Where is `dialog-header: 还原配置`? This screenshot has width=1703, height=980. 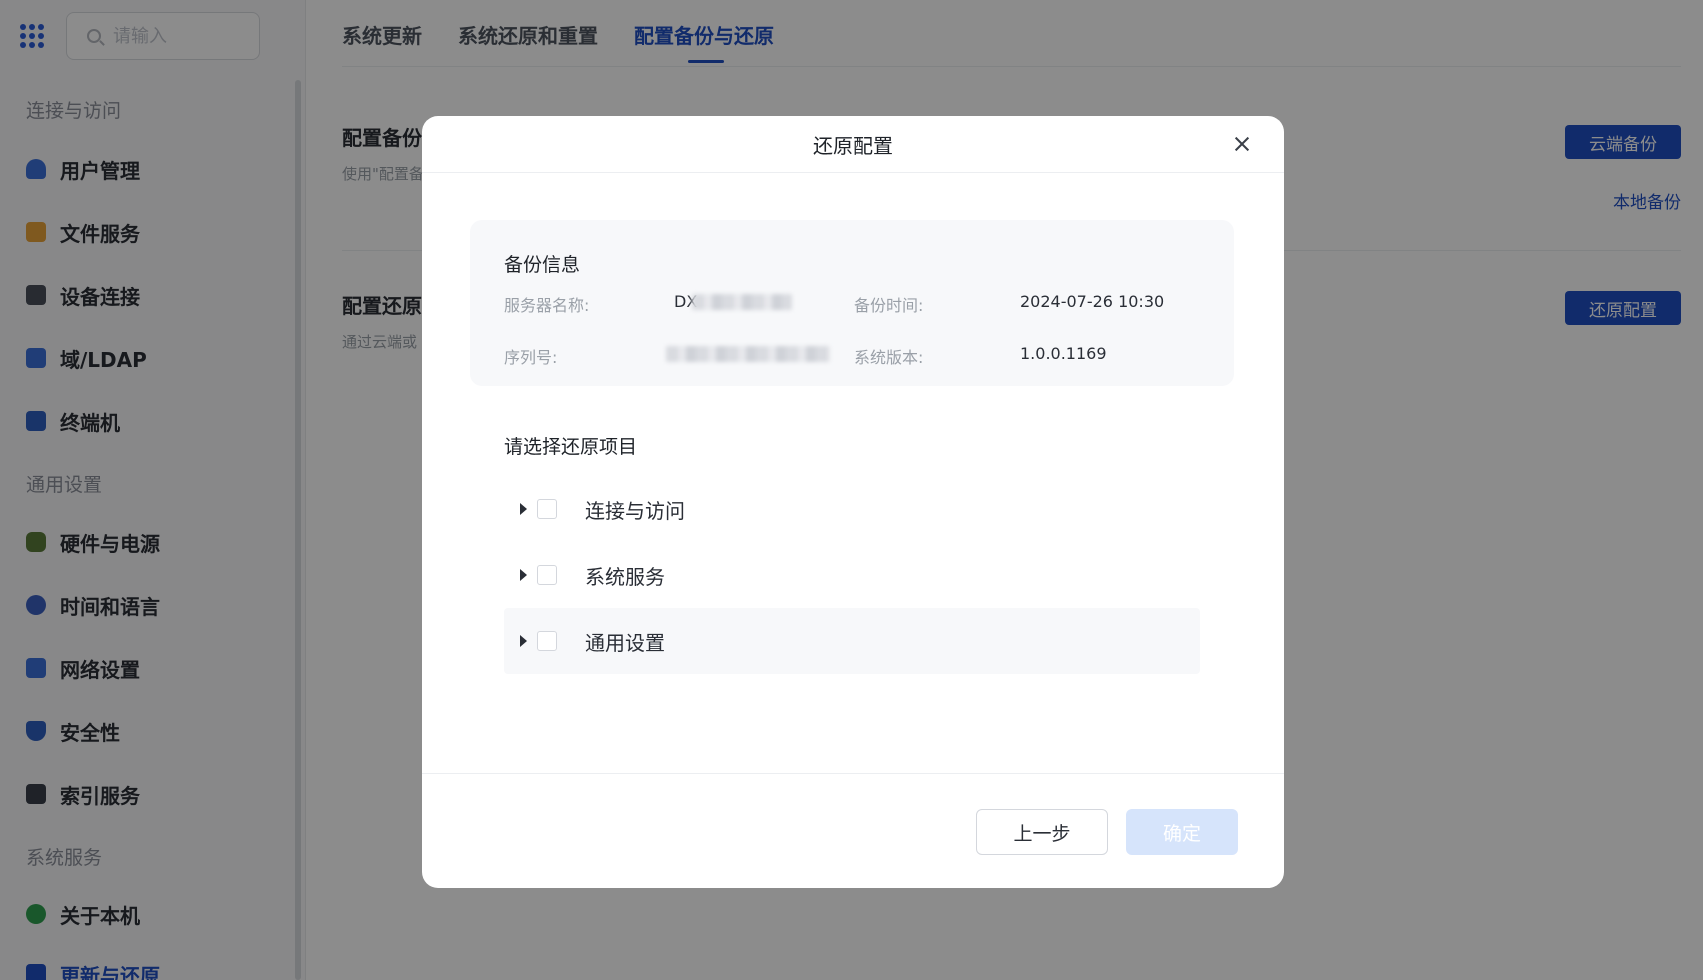 dialog-header: 还原配置 is located at coordinates (853, 144).